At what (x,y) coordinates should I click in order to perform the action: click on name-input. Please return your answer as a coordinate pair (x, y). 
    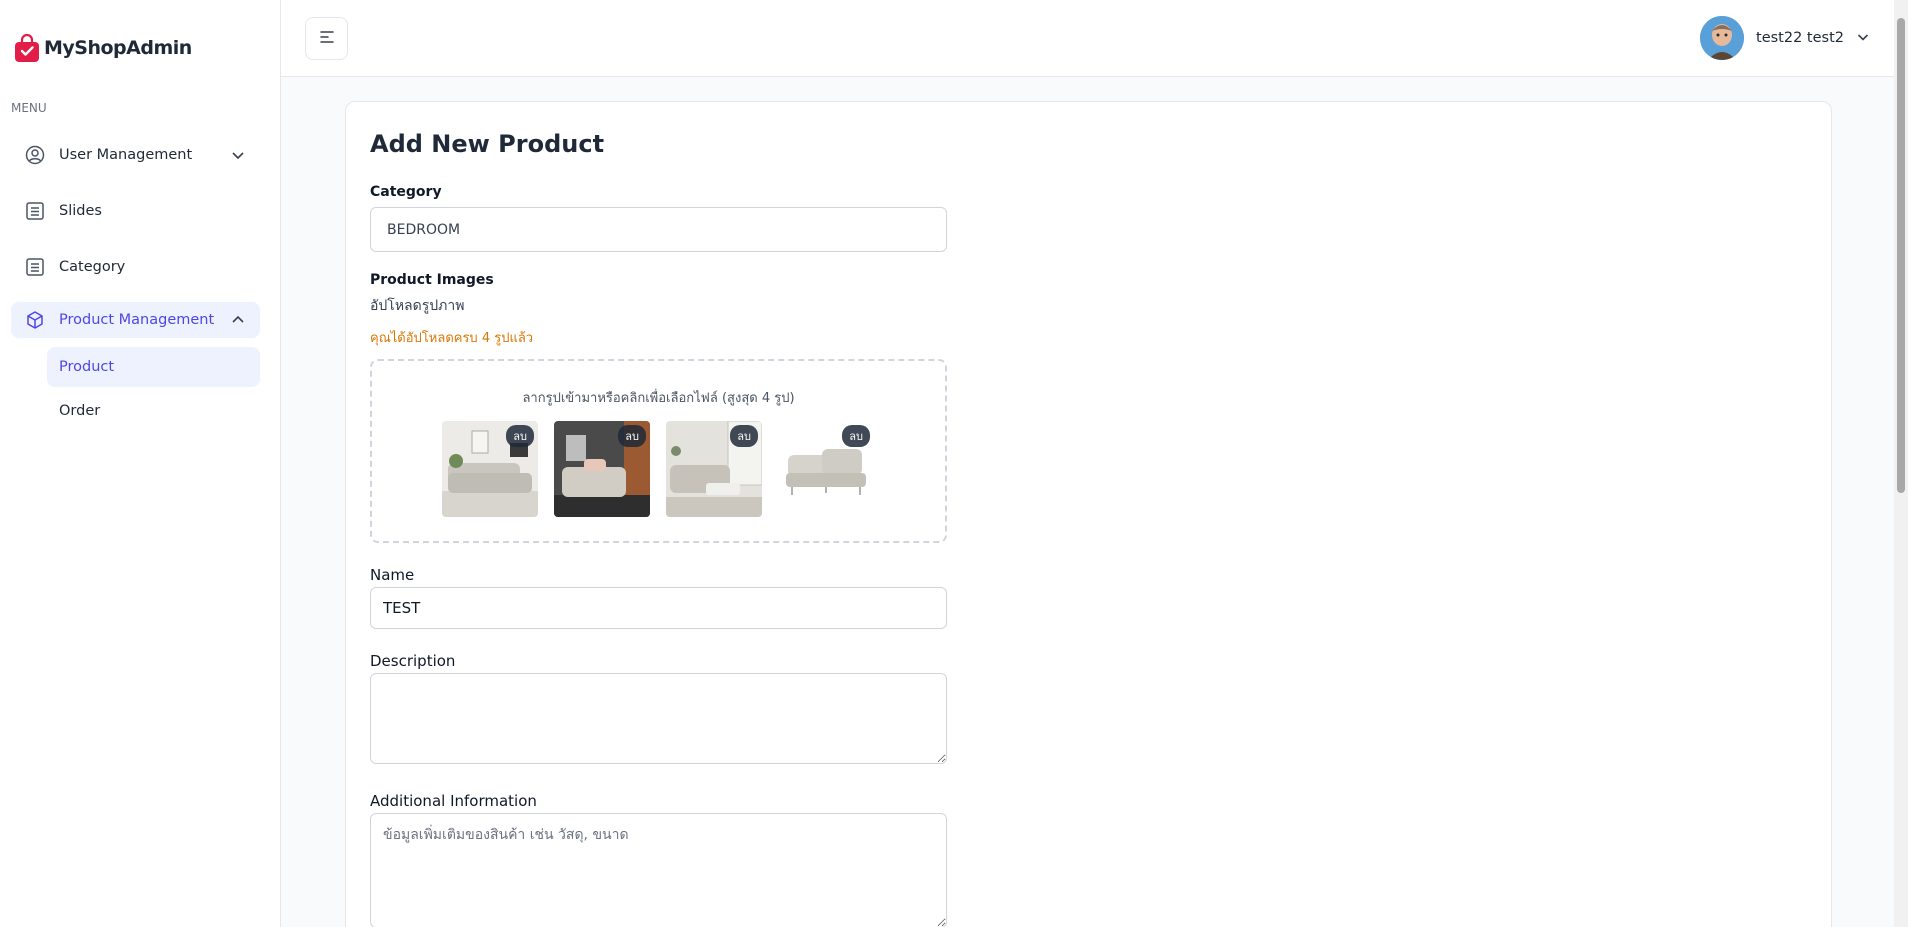
    Looking at the image, I should click on (658, 608).